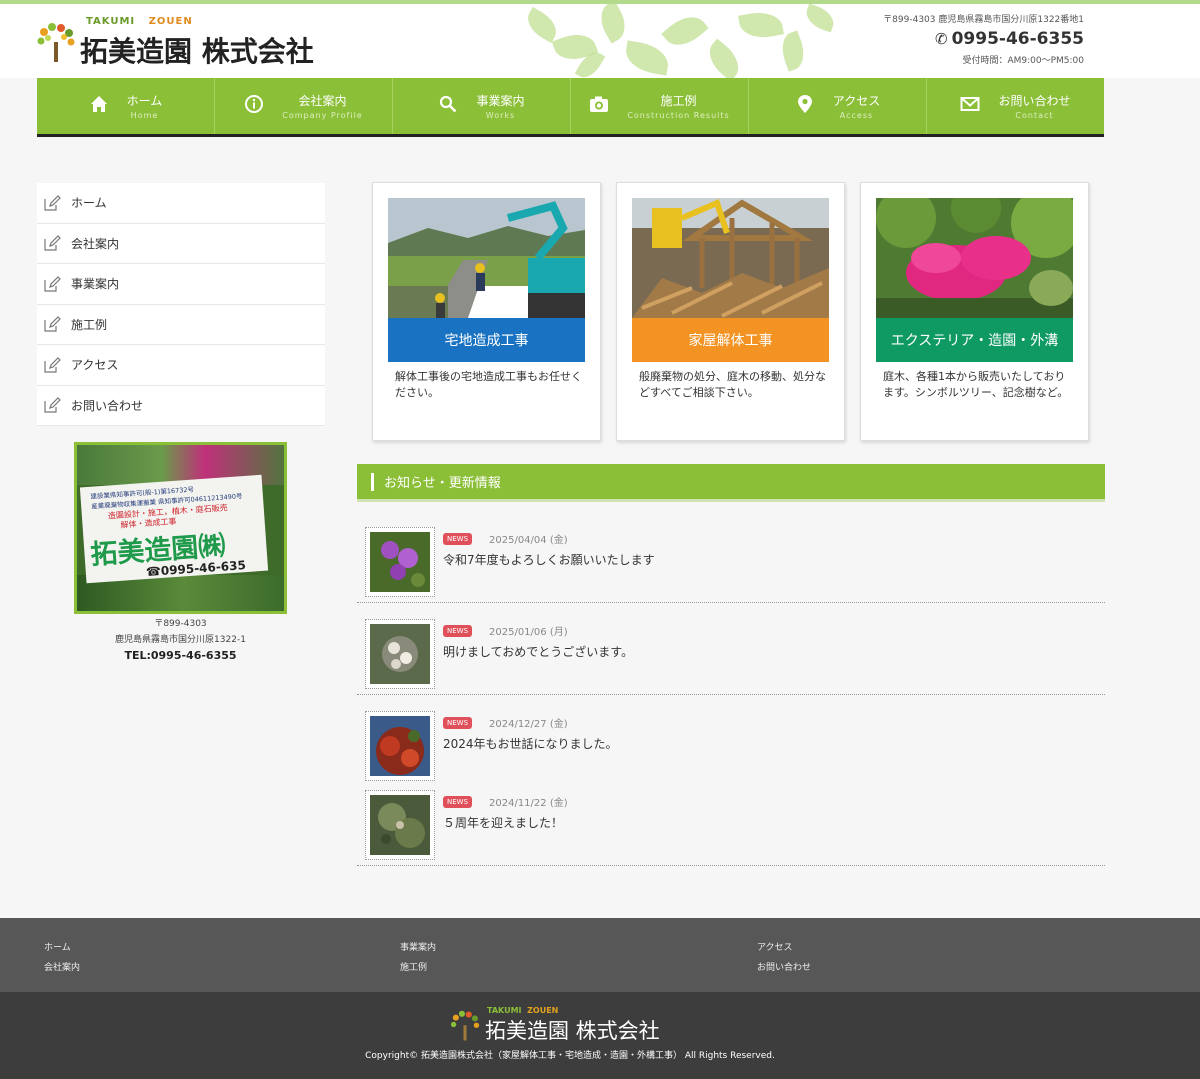 The height and width of the screenshot is (1079, 1200). What do you see at coordinates (181, 284) in the screenshot?
I see `sidebar-item-works: 事業案内` at bounding box center [181, 284].